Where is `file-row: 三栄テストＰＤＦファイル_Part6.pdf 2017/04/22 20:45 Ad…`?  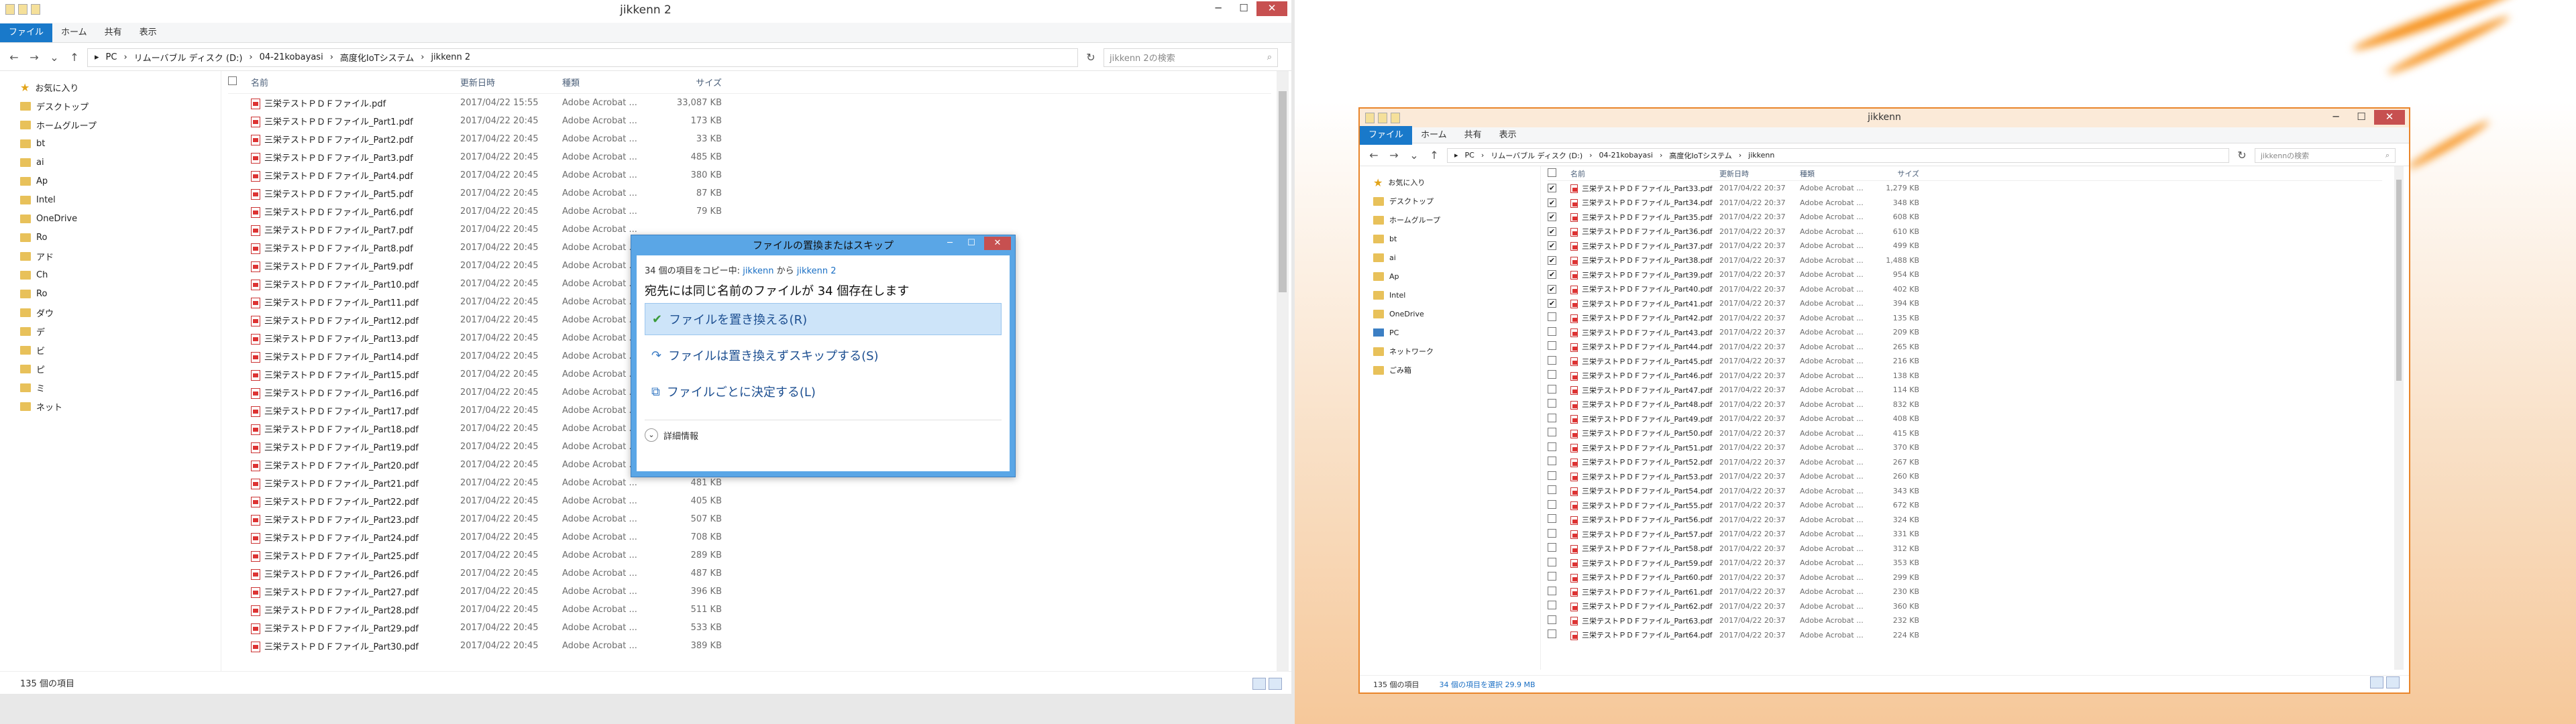
file-row: 三栄テストＰＤＦファイル_Part6.pdf 2017/04/22 20:45 Ad… is located at coordinates (749, 211).